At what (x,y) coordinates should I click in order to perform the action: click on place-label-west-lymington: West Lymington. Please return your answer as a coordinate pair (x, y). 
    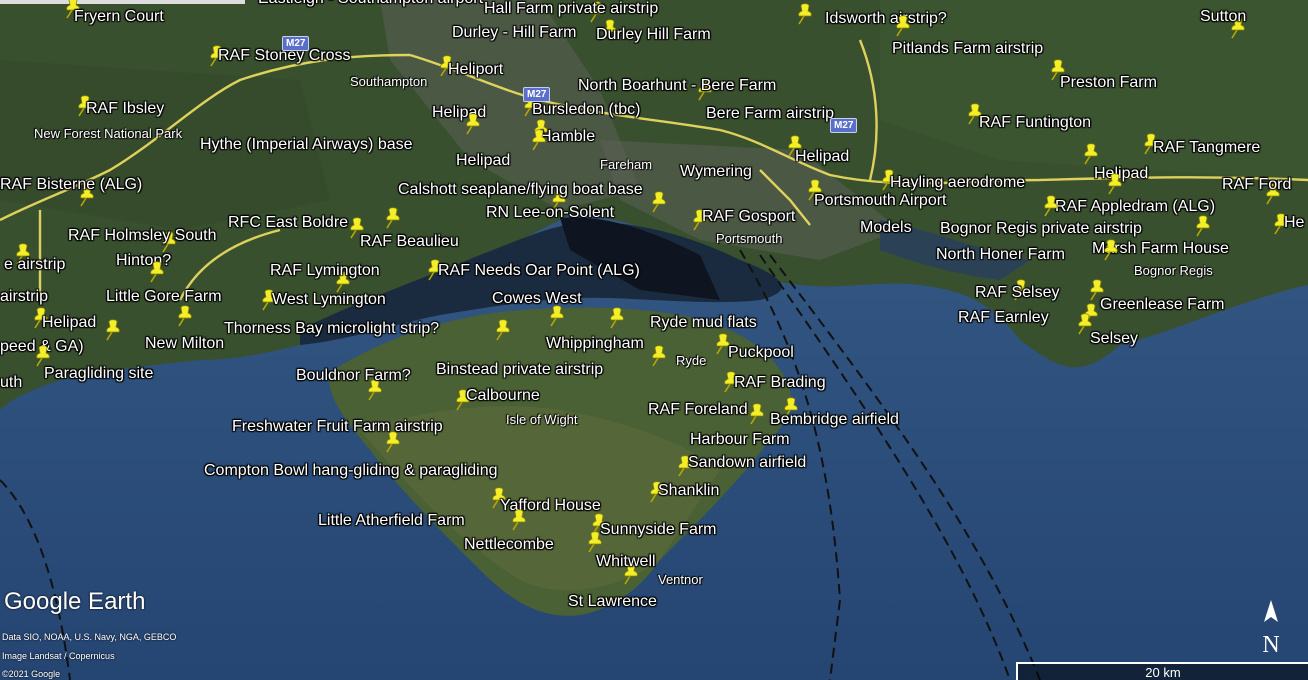
    Looking at the image, I should click on (329, 300).